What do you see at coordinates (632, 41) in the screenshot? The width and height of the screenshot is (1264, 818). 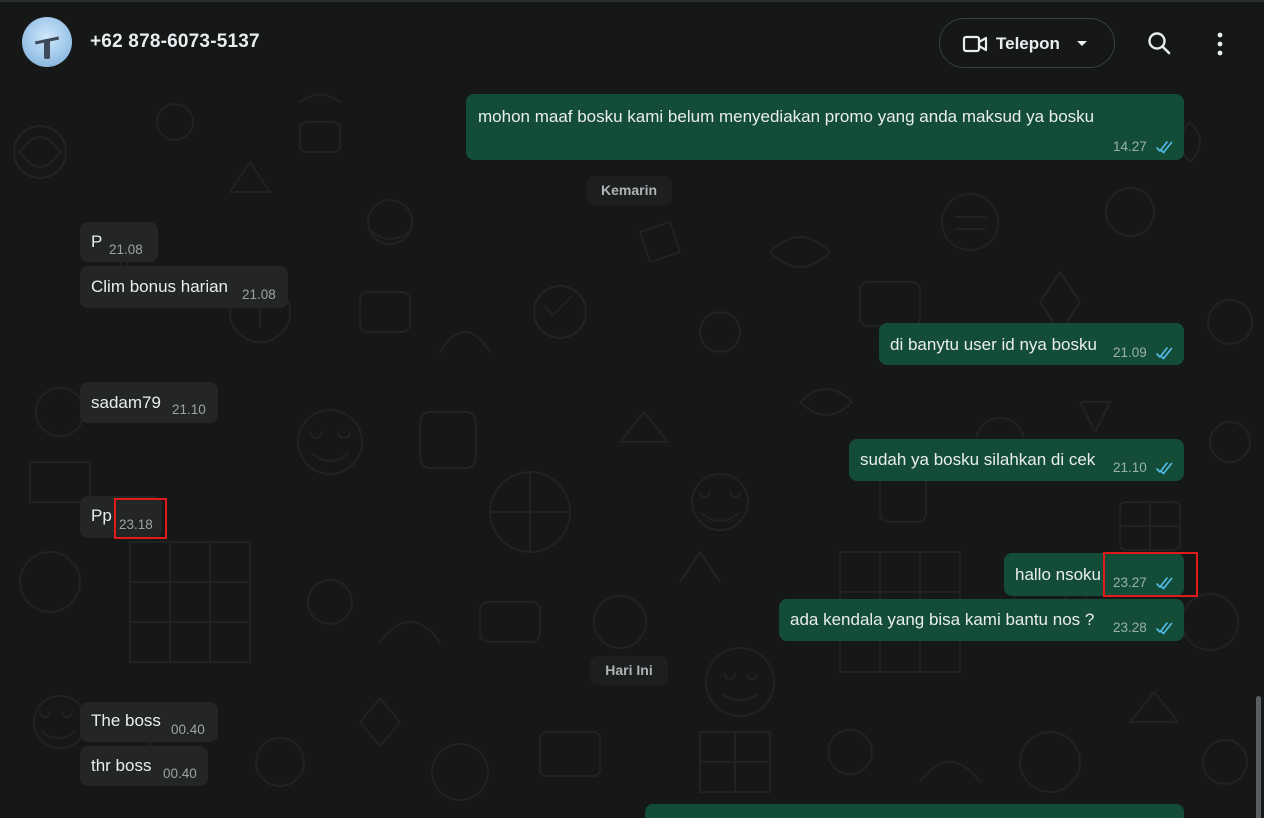 I see `chat-header: +62 878-6073-5137 Telepon` at bounding box center [632, 41].